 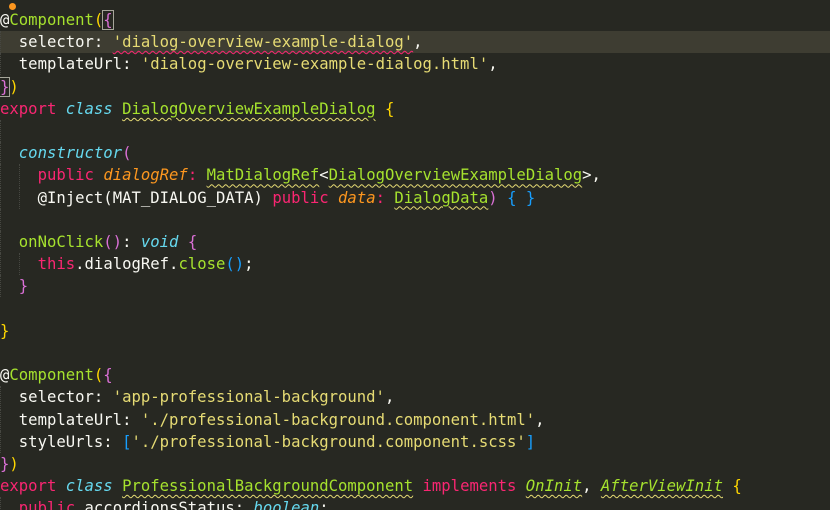 I want to click on code-token: <, so click(x=324, y=175).